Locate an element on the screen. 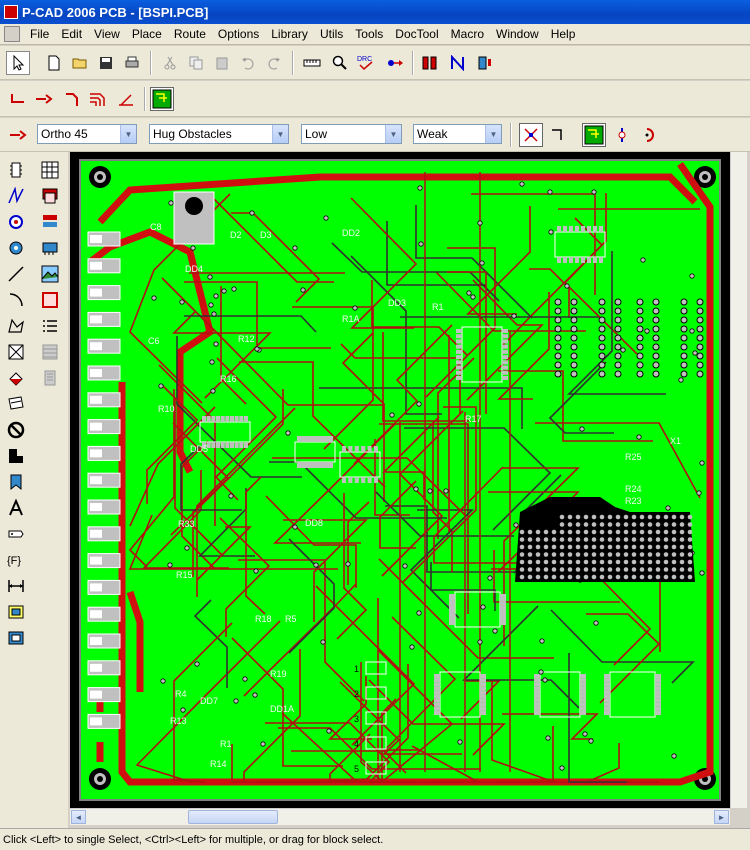 The height and width of the screenshot is (850, 750). vertical-scrollbar is located at coordinates (738, 480).